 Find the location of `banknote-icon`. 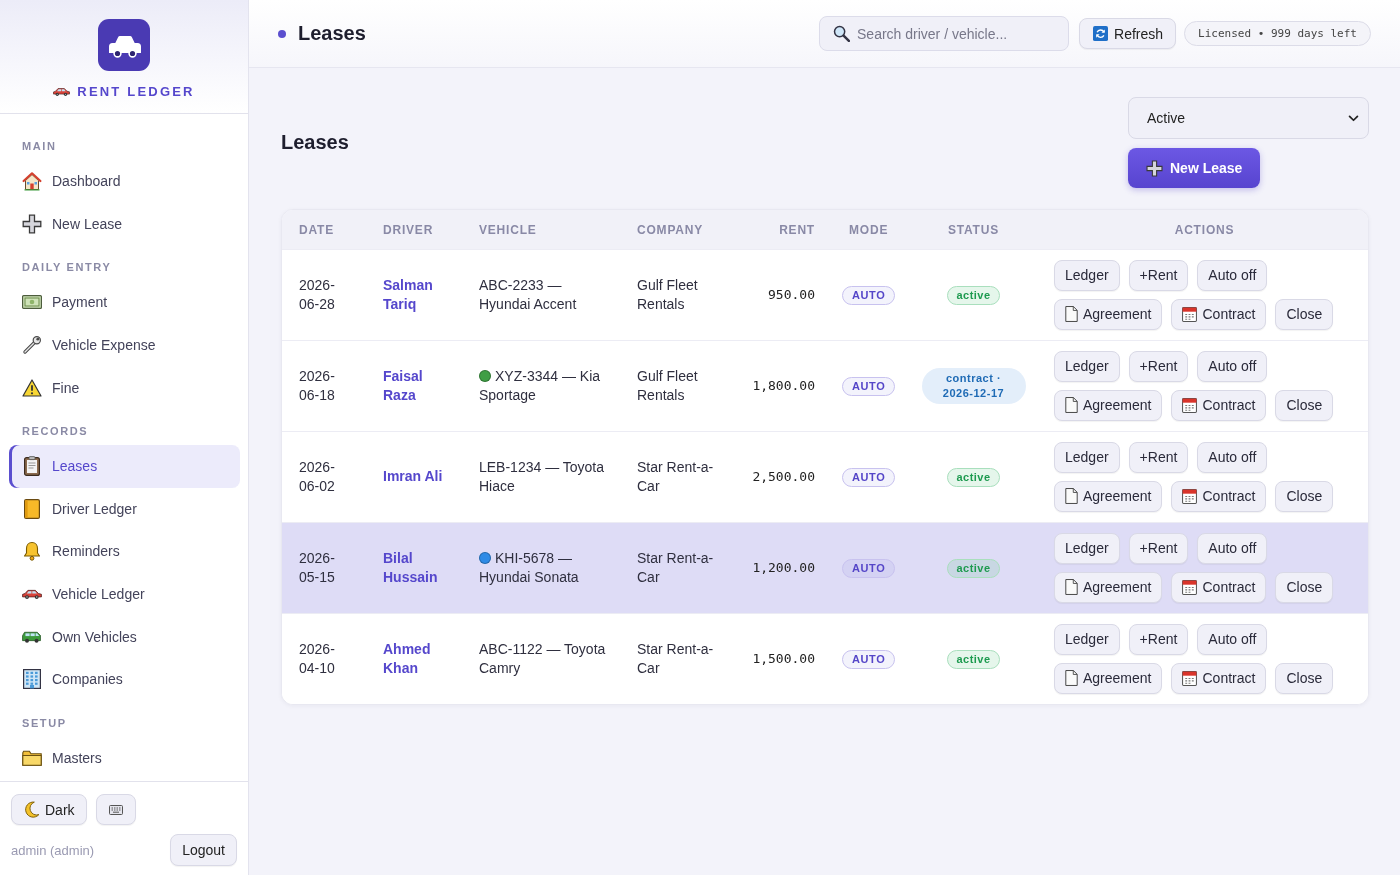

banknote-icon is located at coordinates (32, 302).